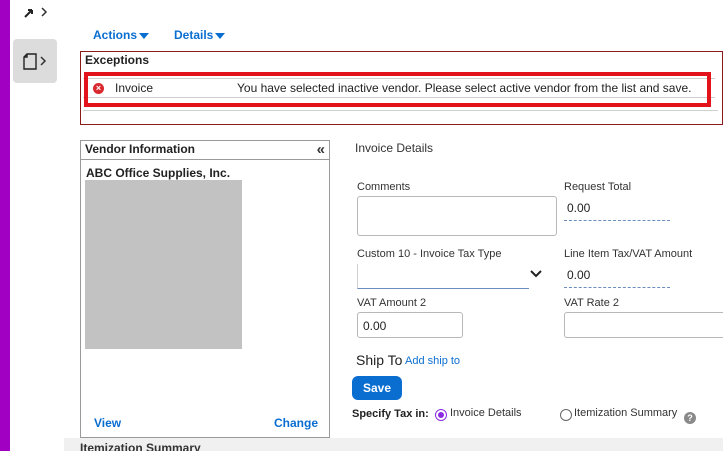  Describe the element at coordinates (117, 60) in the screenshot. I see `exceptions-title: Exceptions` at that location.